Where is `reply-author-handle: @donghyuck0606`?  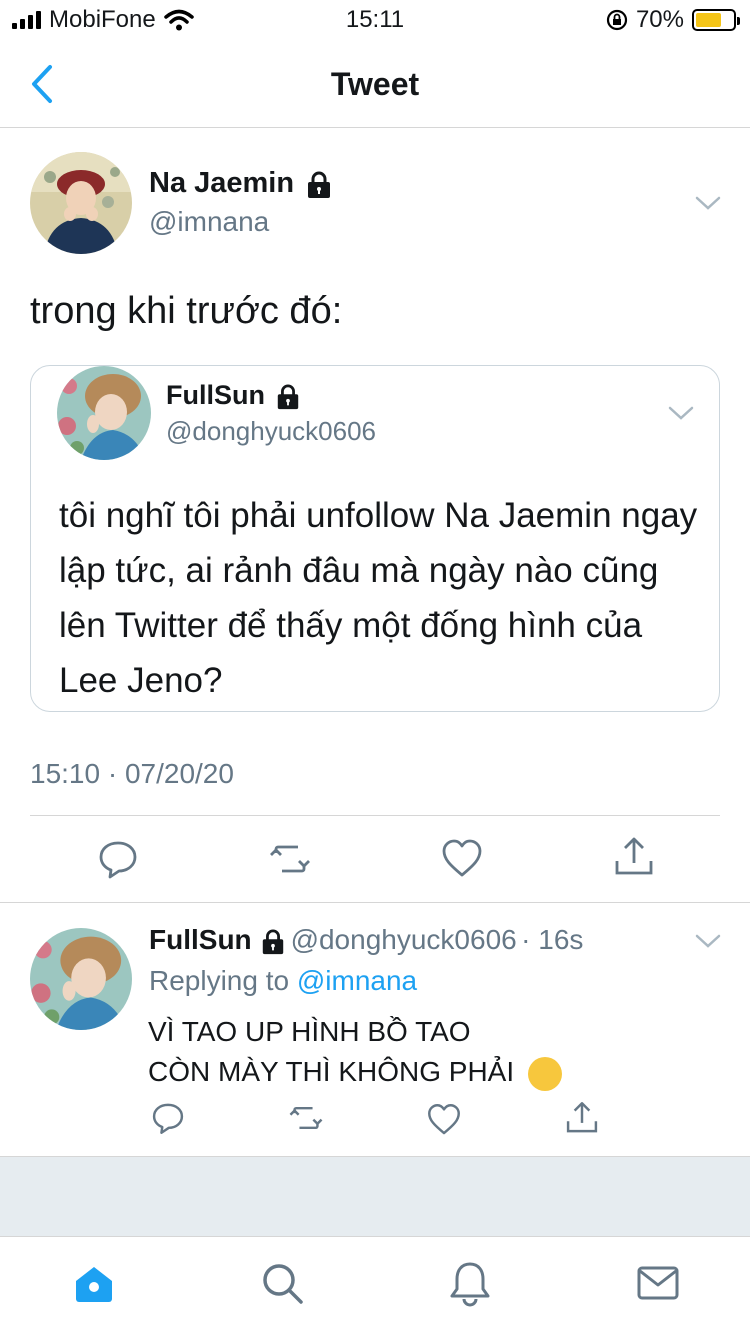
reply-author-handle: @donghyuck0606 is located at coordinates (403, 939).